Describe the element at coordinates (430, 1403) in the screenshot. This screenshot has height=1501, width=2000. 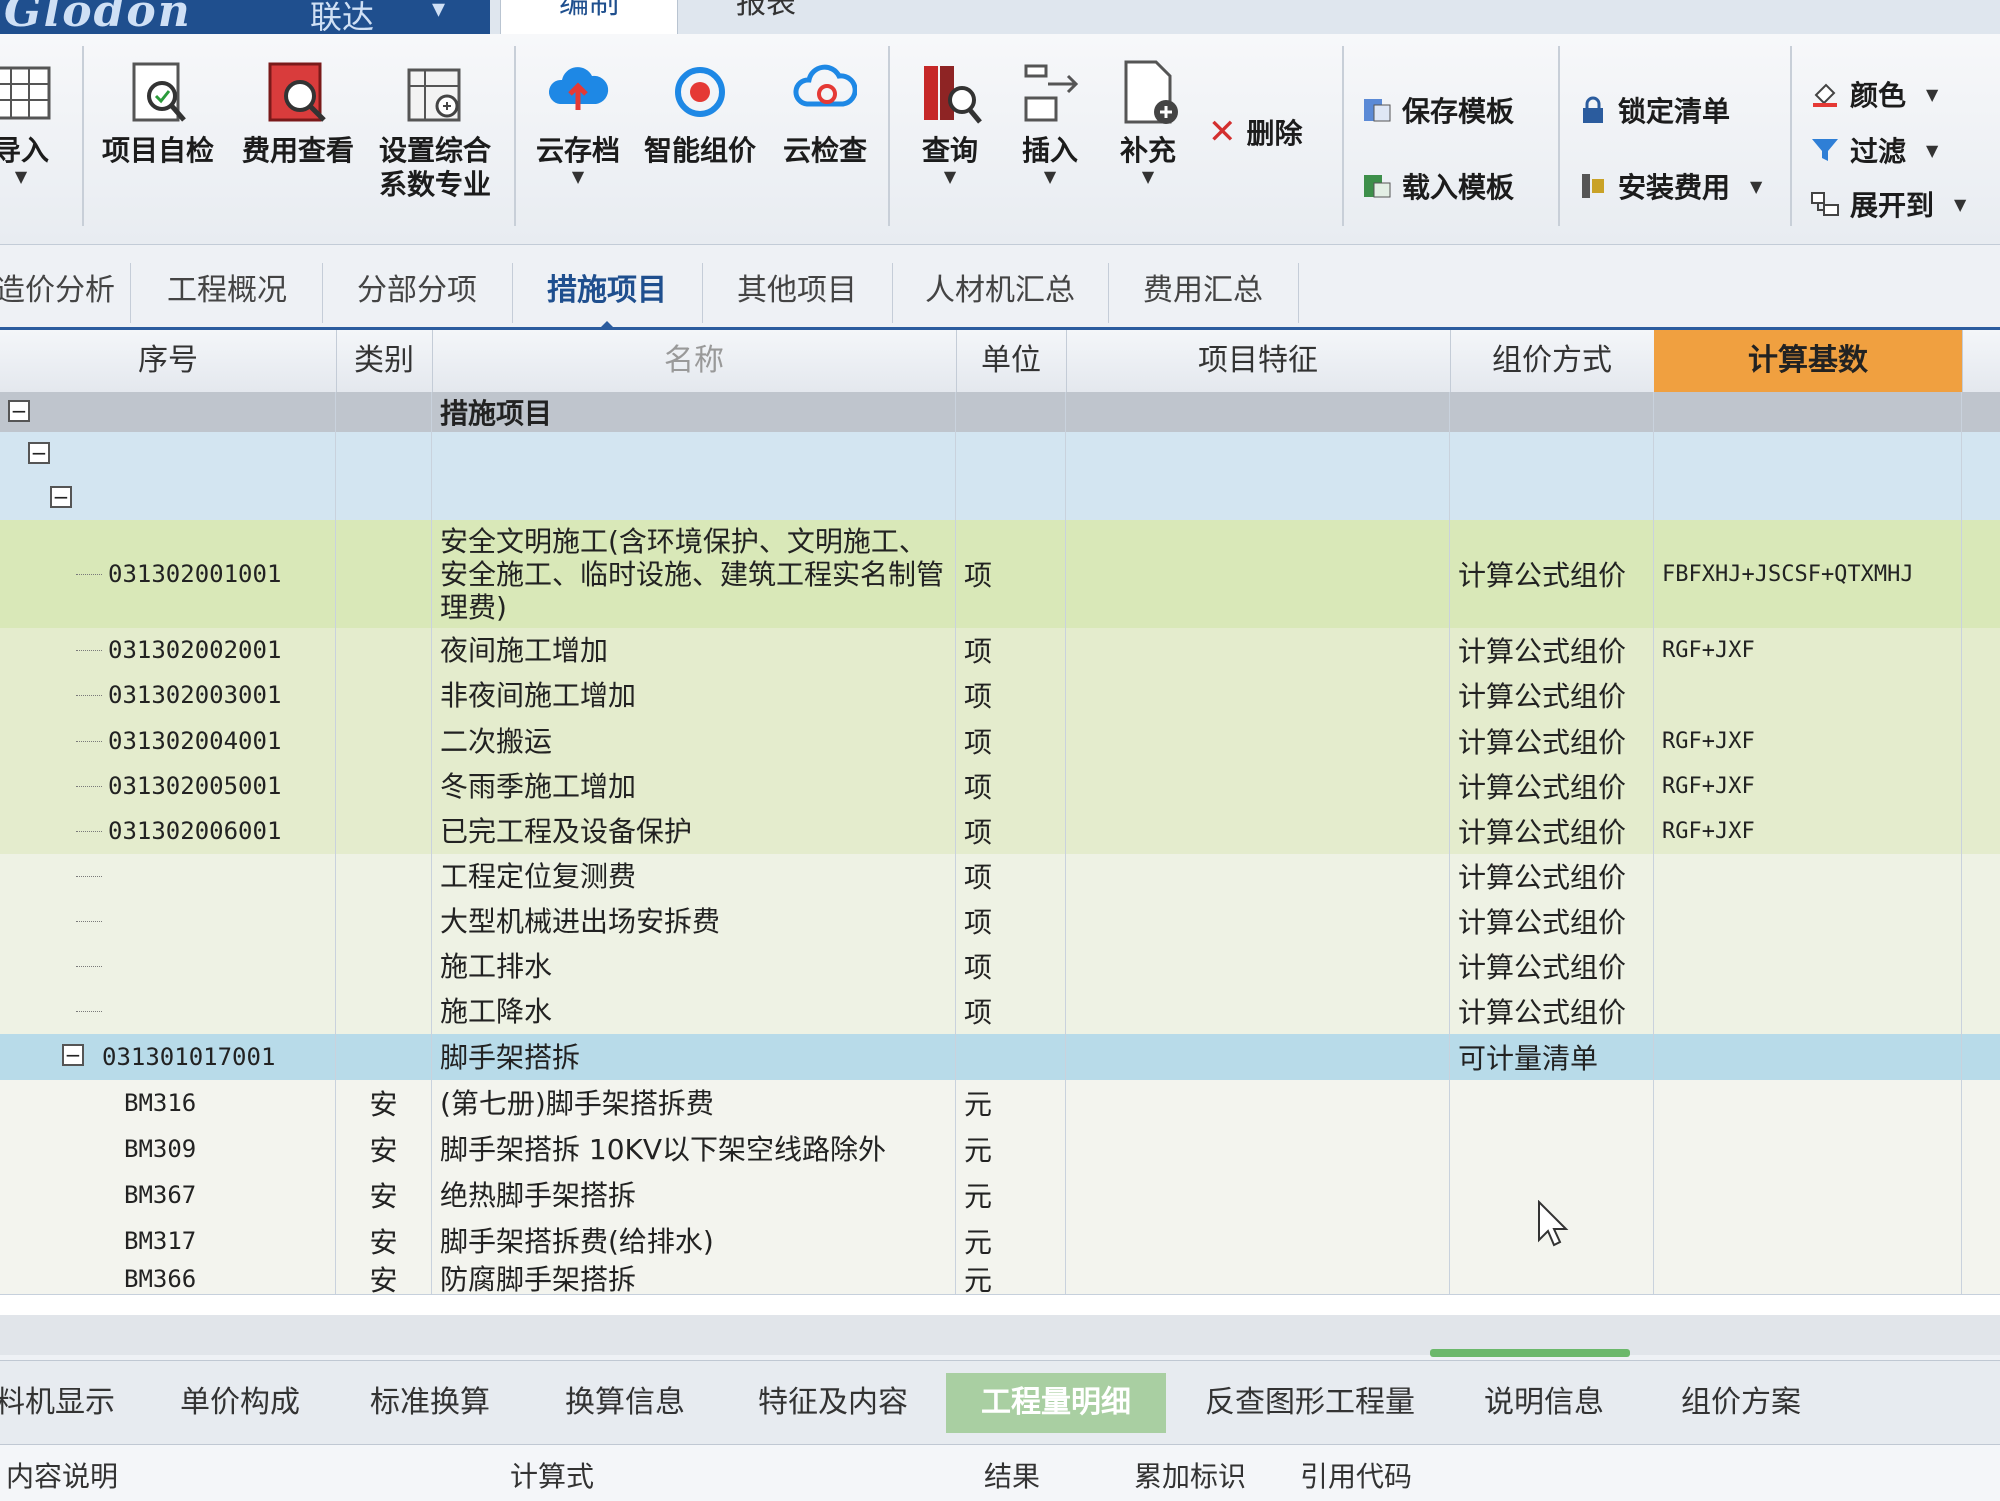
I see `tab-standard-conversion: 标准换算` at that location.